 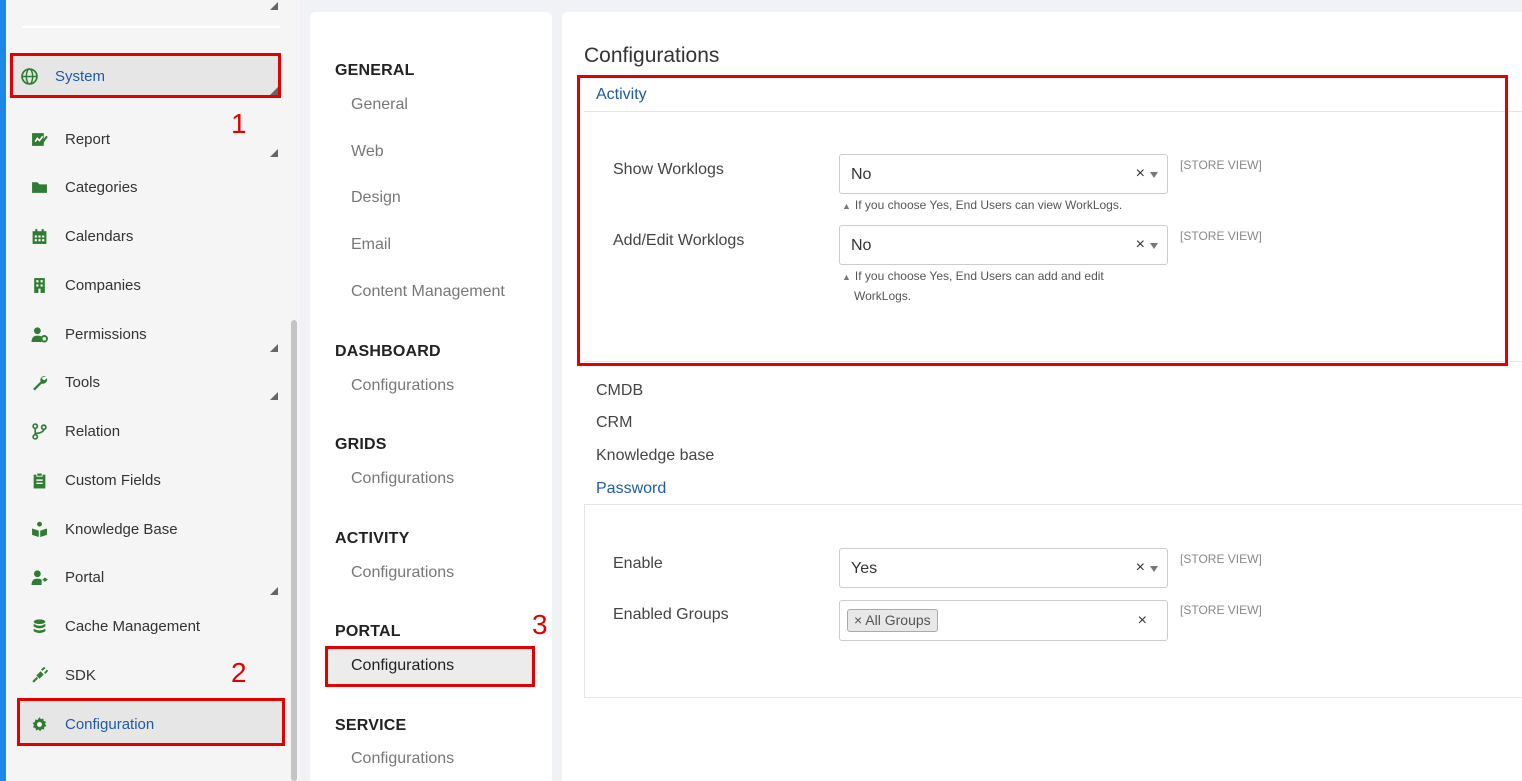 What do you see at coordinates (614, 423) in the screenshot?
I see `group-header-crm: CRM` at bounding box center [614, 423].